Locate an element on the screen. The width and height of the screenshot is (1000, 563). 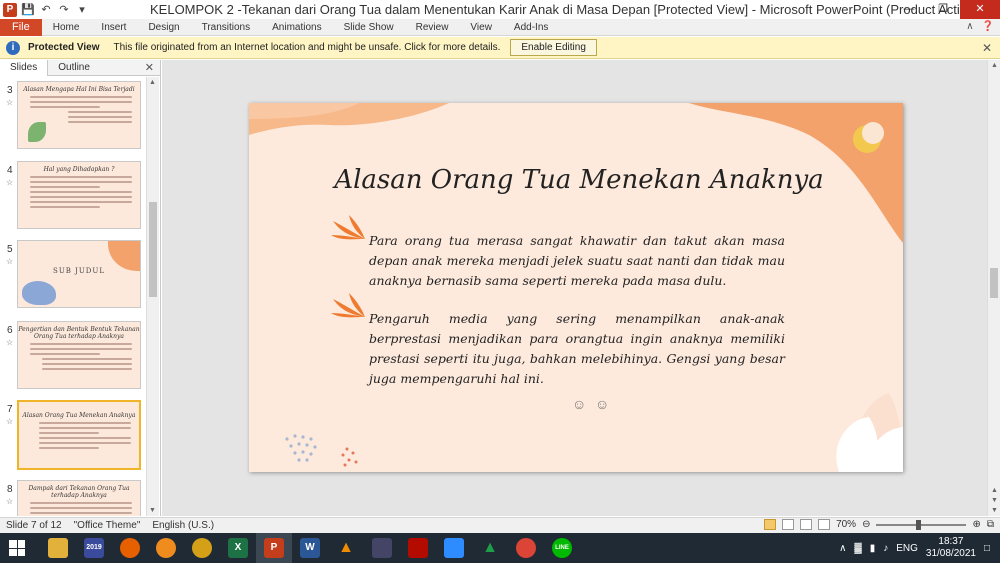
taskbar-vlc: ▲ is located at coordinates (346, 548).